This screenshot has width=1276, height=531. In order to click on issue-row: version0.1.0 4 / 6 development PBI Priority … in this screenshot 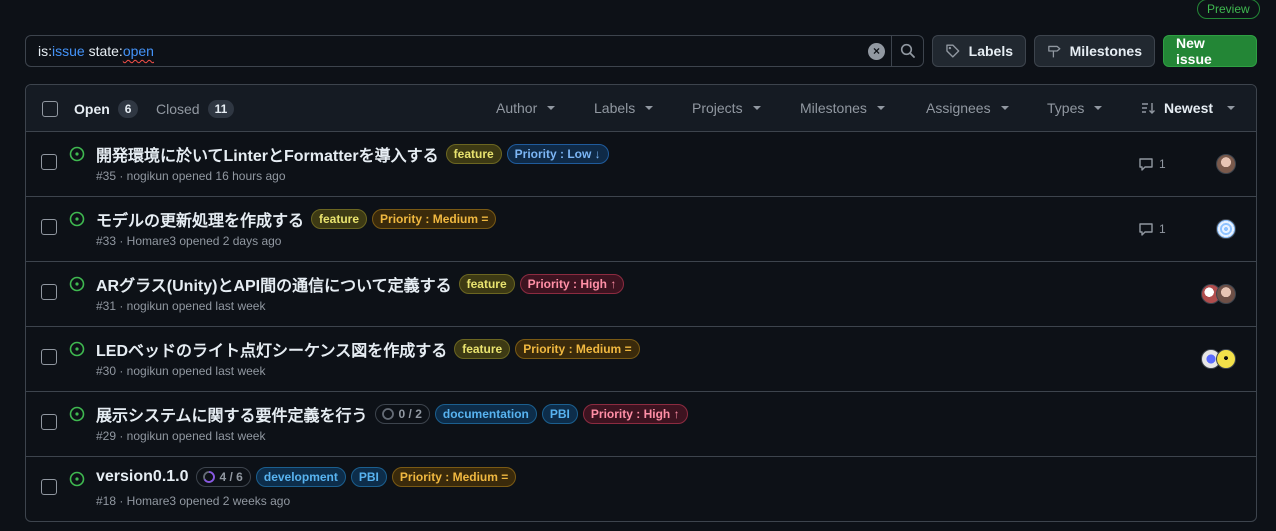, I will do `click(641, 489)`.